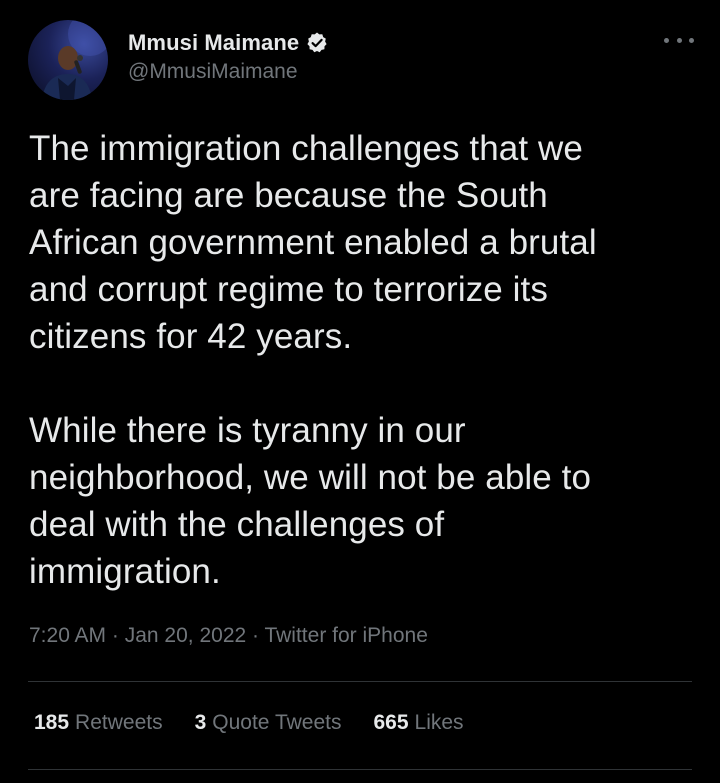 Image resolution: width=720 pixels, height=783 pixels. Describe the element at coordinates (52, 722) in the screenshot. I see `retweets-count: 185` at that location.